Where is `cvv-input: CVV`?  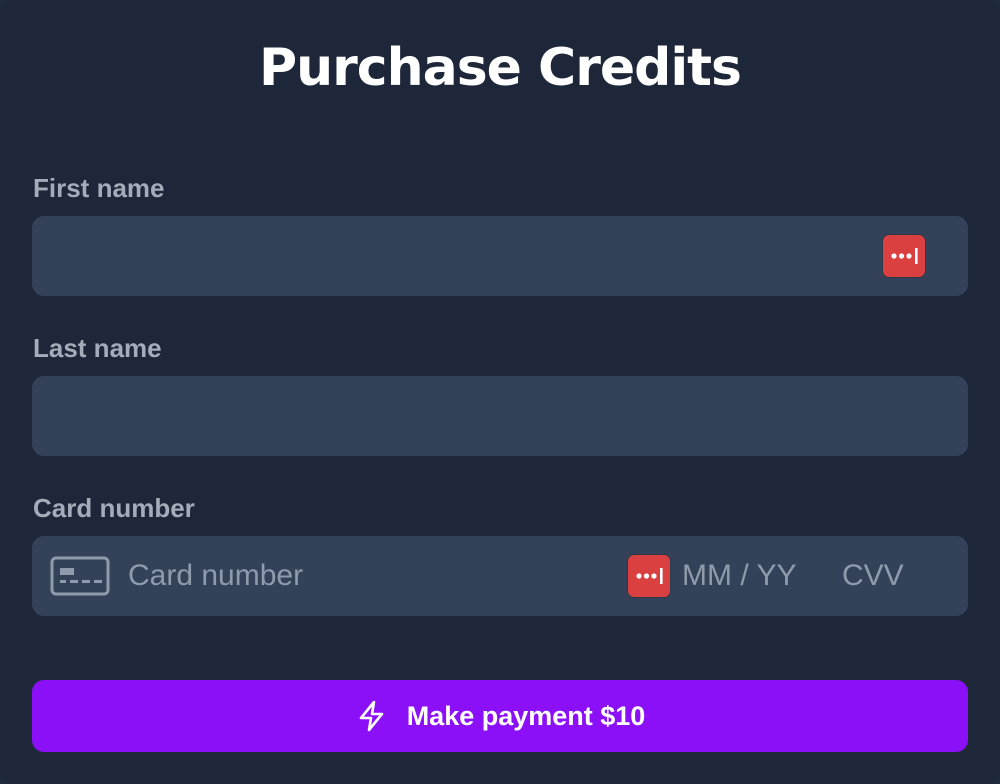 cvv-input: CVV is located at coordinates (873, 576).